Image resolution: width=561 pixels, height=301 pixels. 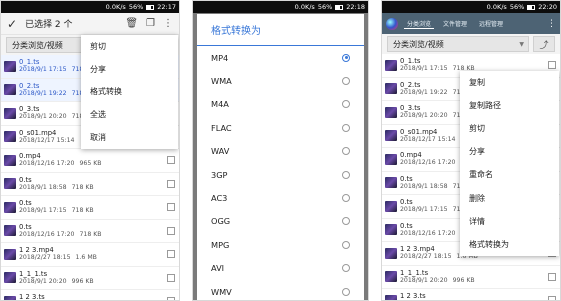 What do you see at coordinates (280, 290) in the screenshot?
I see `format-option: WMV` at bounding box center [280, 290].